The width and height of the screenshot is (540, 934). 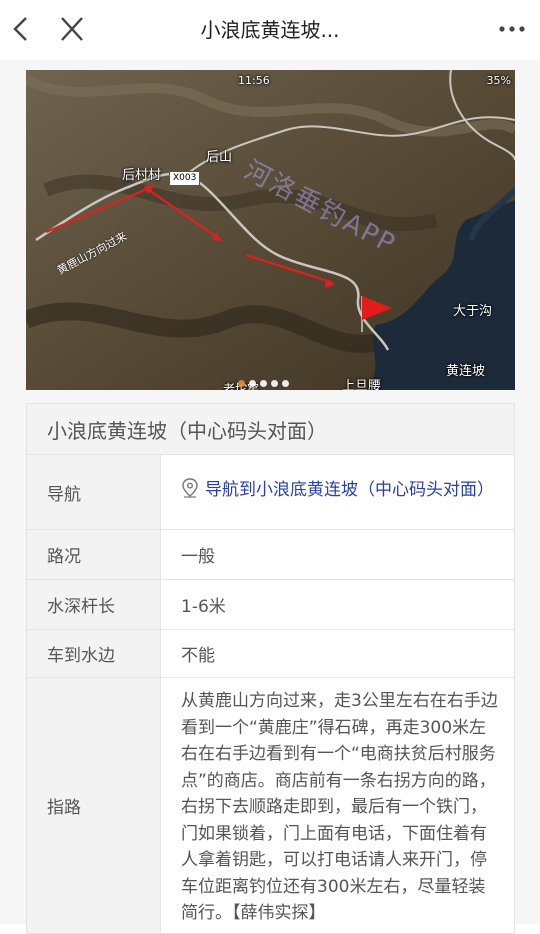 I want to click on navigate-link: 导航到小浪底黄连坡（中心码头对面）, so click(x=339, y=492).